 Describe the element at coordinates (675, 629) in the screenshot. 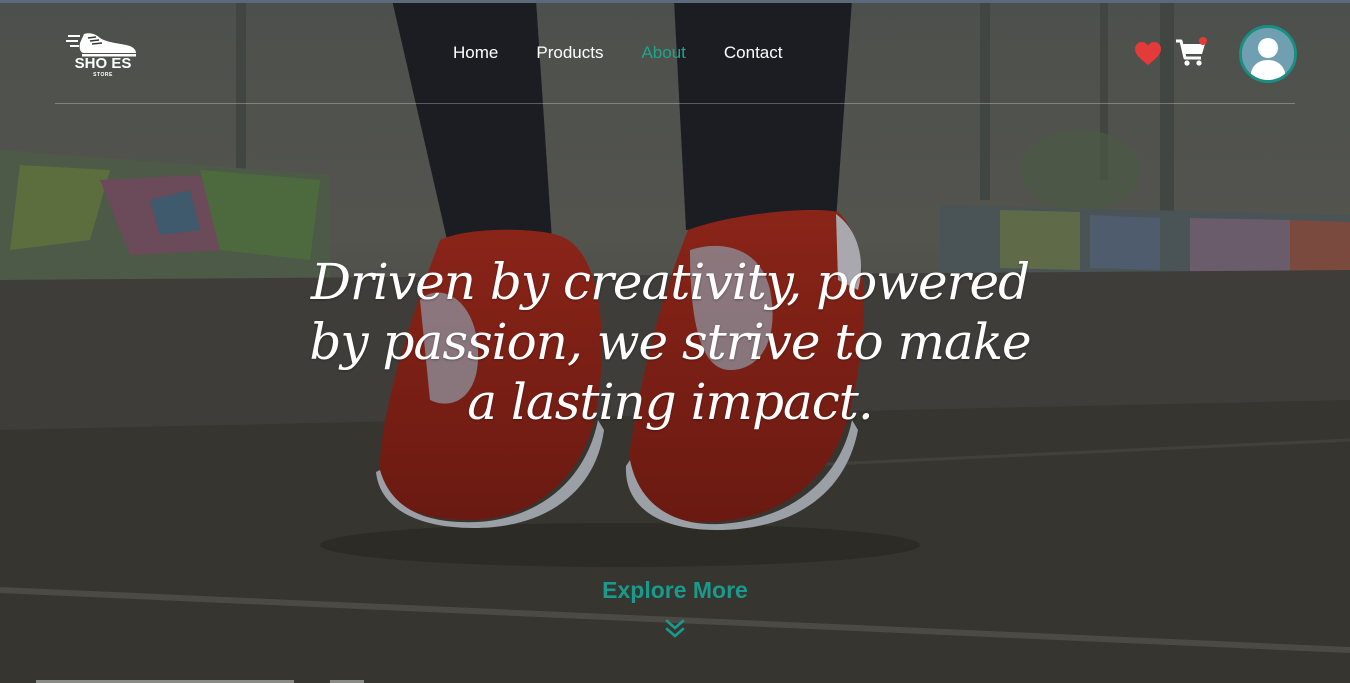

I see `double-chevron-down-icon` at that location.